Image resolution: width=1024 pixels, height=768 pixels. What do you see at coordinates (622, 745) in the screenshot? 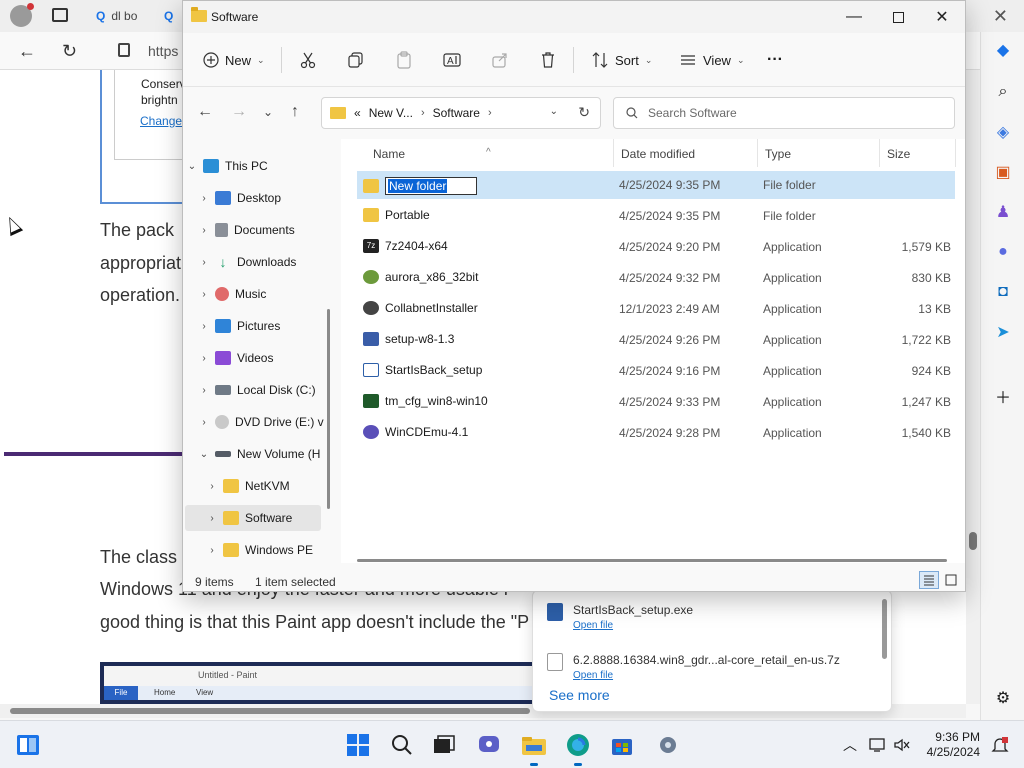
I see `store-icon` at bounding box center [622, 745].